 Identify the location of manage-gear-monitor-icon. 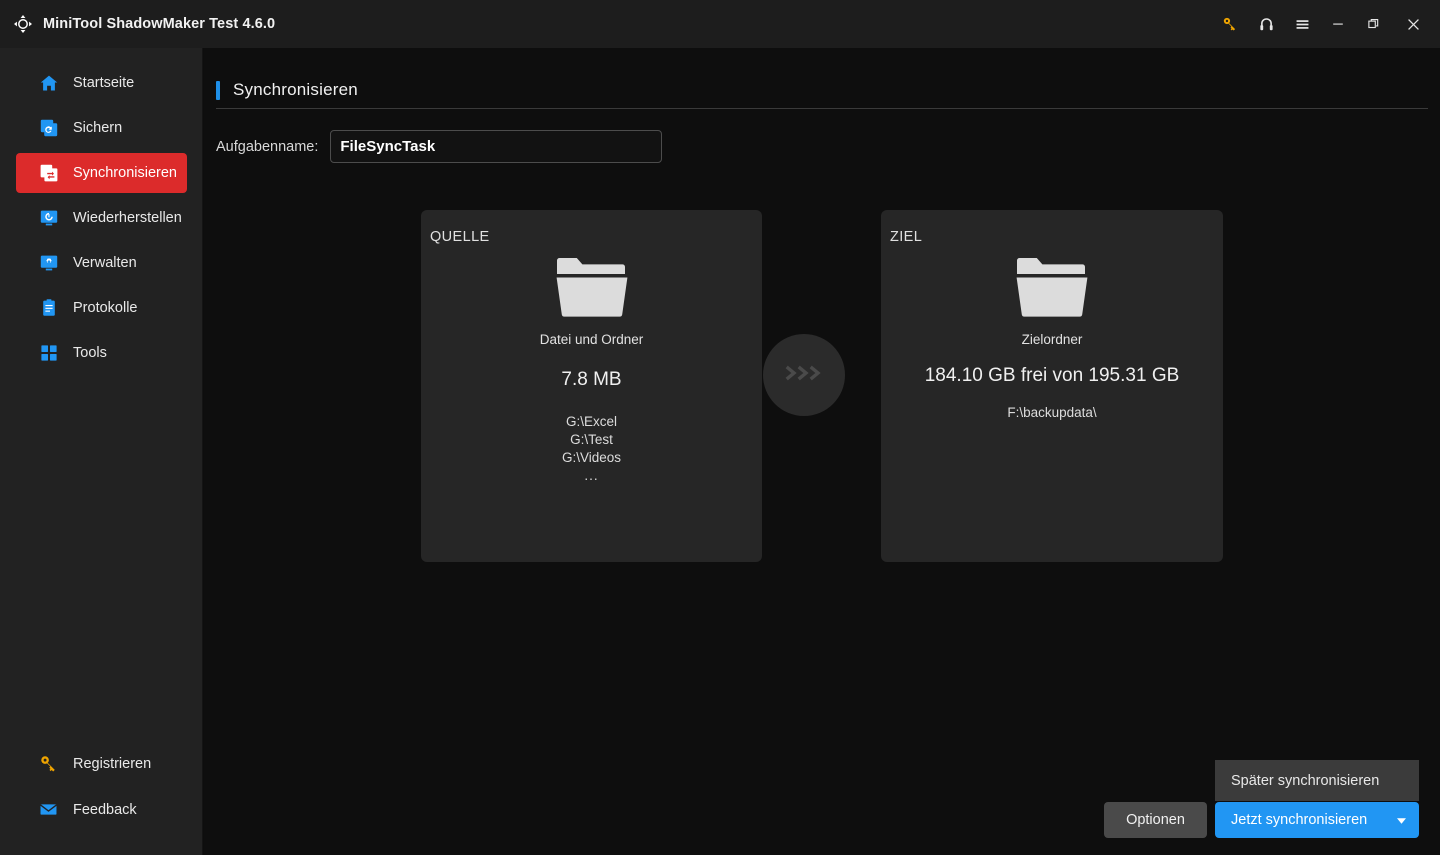
(49, 263).